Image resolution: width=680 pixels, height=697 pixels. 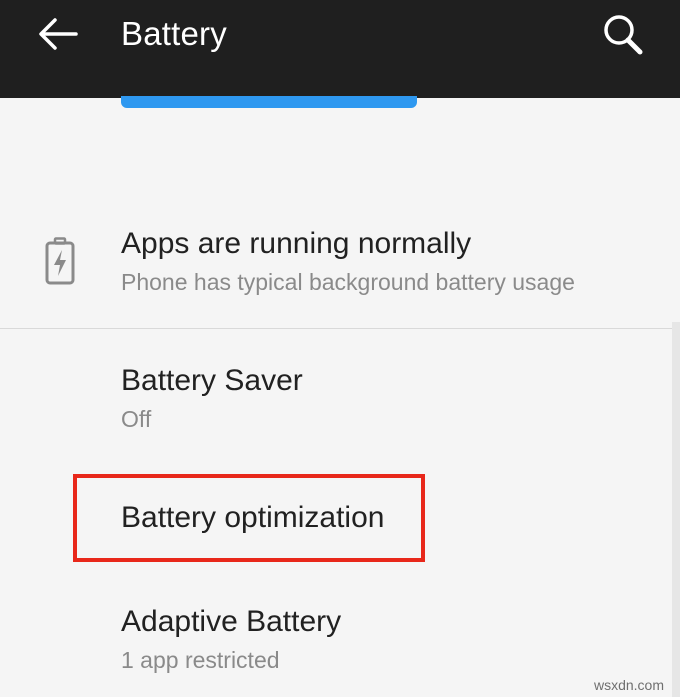 I want to click on adaptive-battery-status: 1 app restricted, so click(x=200, y=660).